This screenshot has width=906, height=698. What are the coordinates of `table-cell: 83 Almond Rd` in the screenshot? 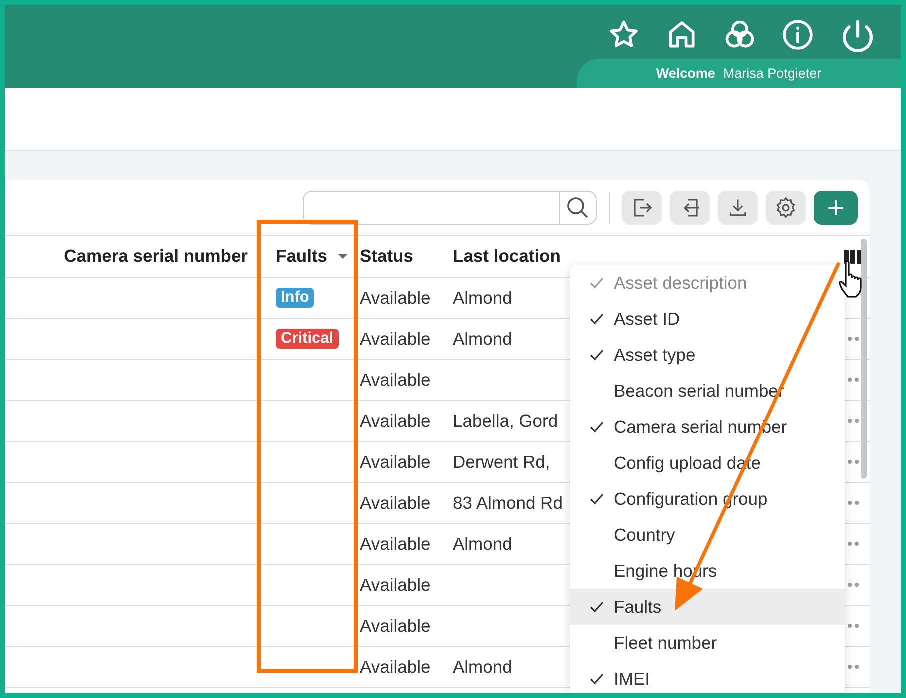 It's located at (508, 503).